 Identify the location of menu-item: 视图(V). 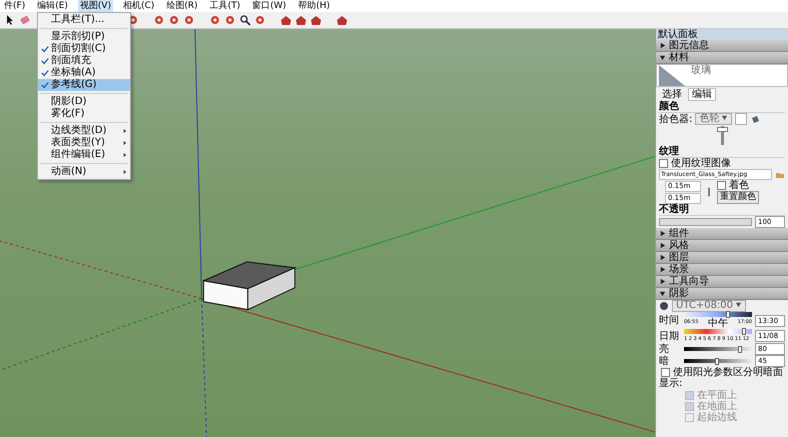
(96, 6).